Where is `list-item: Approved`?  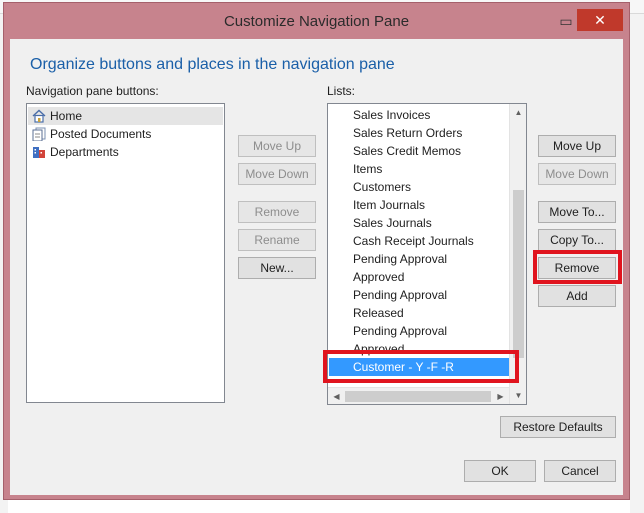 list-item: Approved is located at coordinates (419, 277).